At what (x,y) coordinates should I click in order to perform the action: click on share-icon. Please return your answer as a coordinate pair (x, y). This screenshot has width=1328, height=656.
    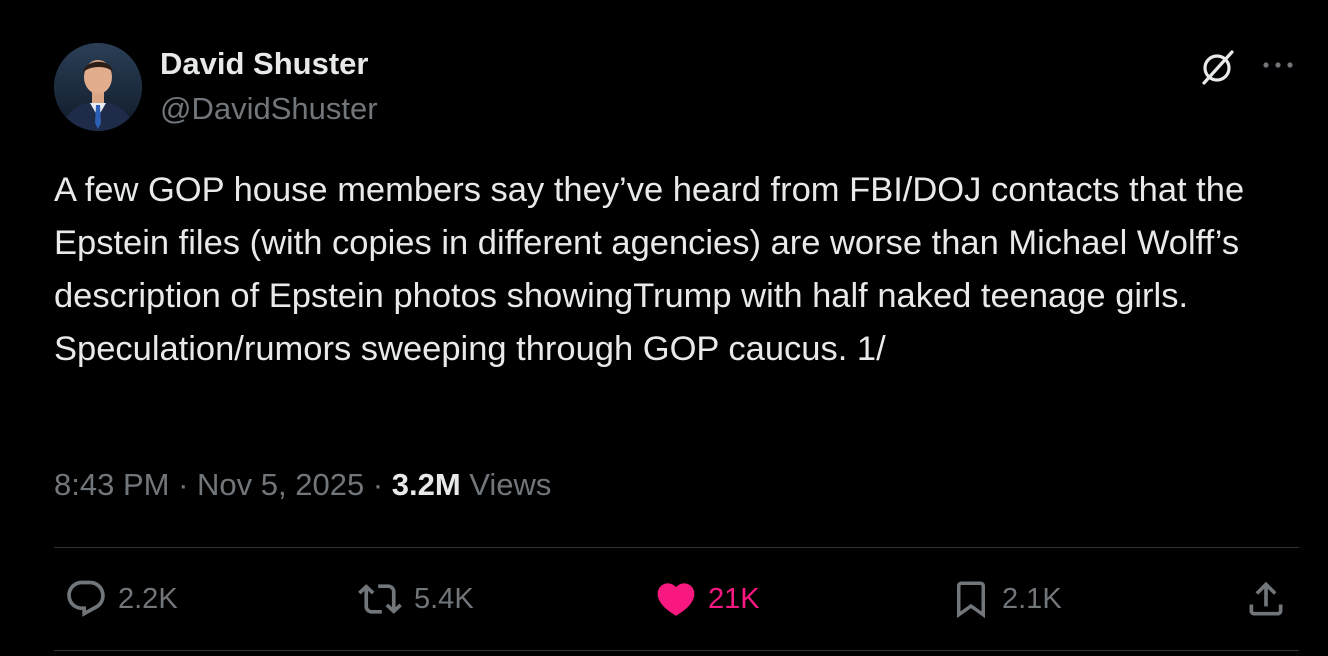
    Looking at the image, I should click on (1266, 598).